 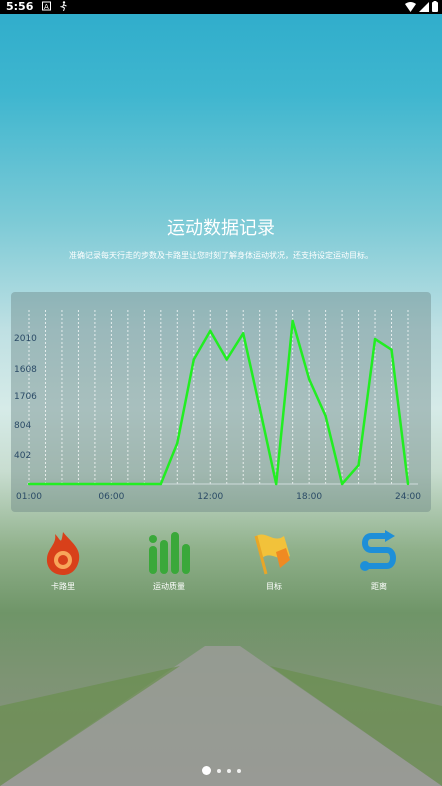 What do you see at coordinates (22, 426) in the screenshot?
I see `y-tick-label: 804` at bounding box center [22, 426].